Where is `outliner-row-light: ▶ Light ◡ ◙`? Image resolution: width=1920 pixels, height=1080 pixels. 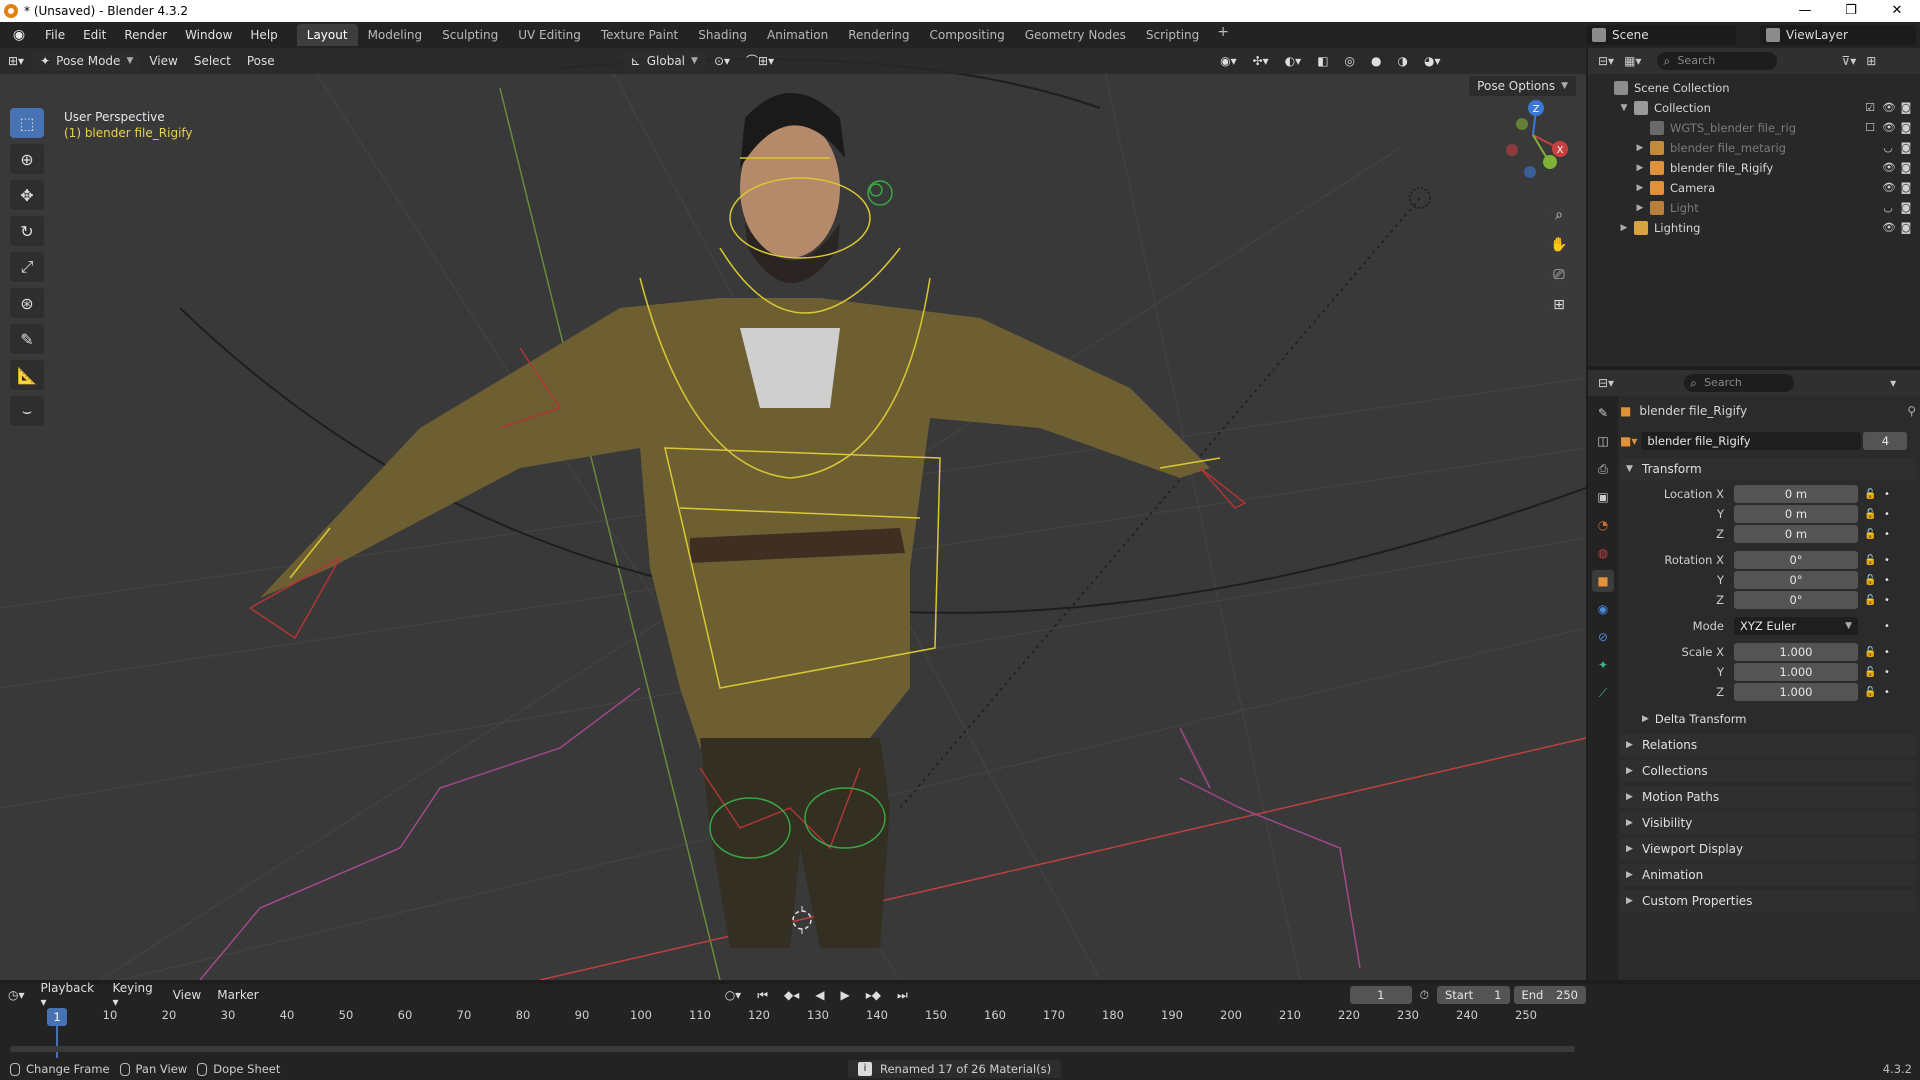
outliner-row-light: ▶ Light ◡ ◙ is located at coordinates (1754, 208).